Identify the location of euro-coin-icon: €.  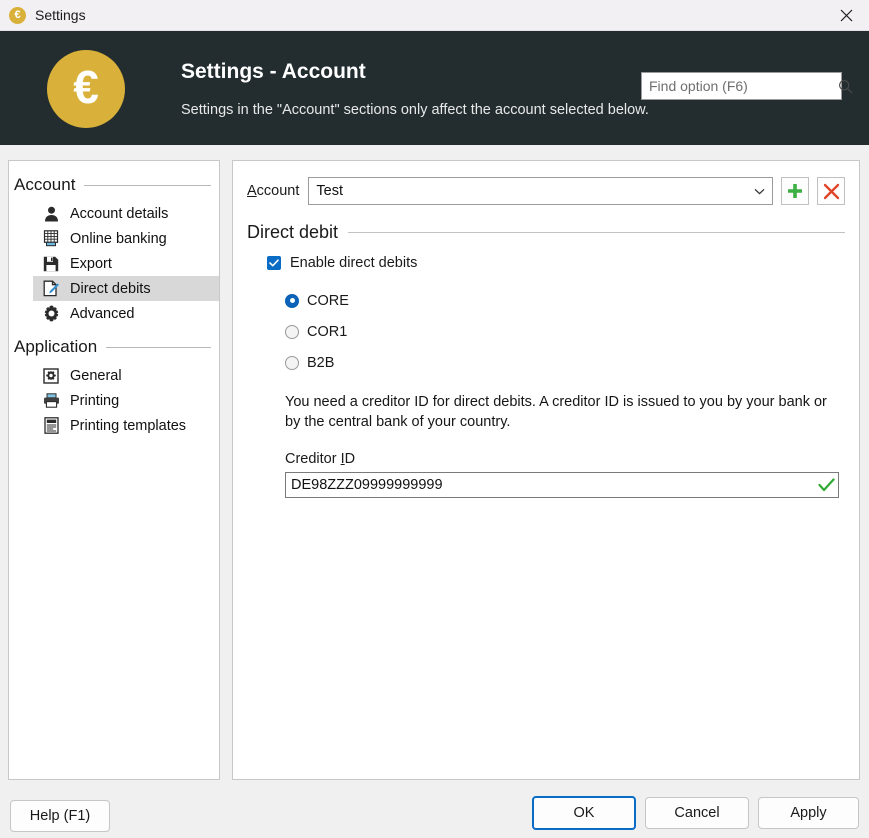
(17, 15).